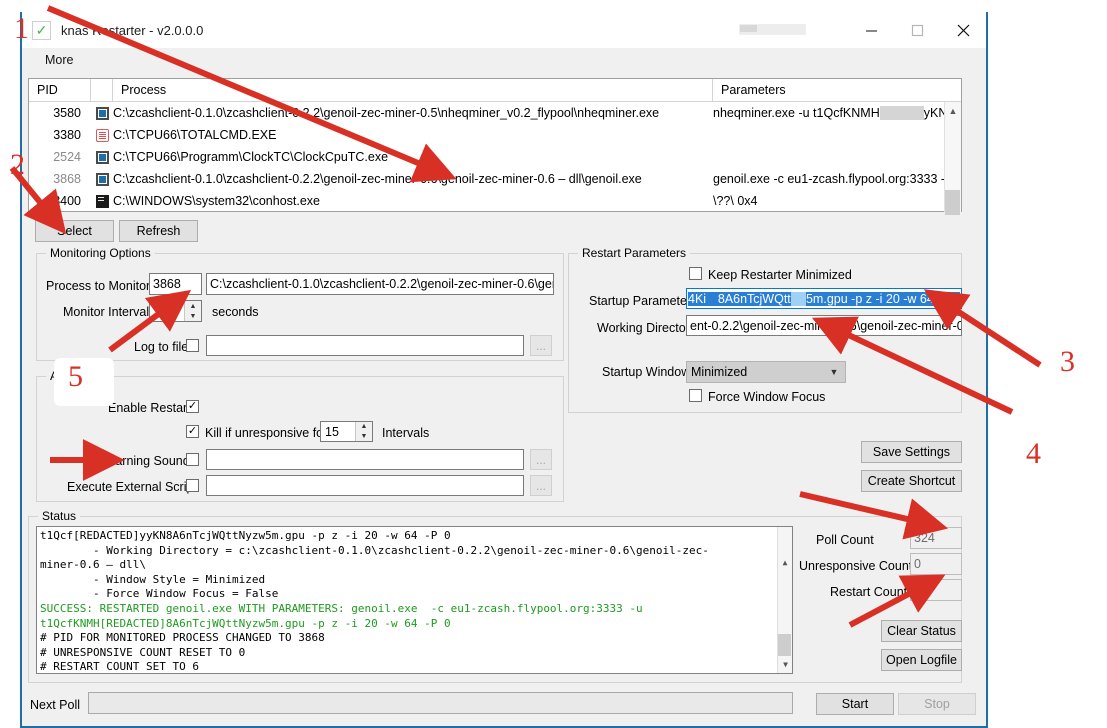 The width and height of the screenshot is (1107, 728). What do you see at coordinates (59, 516) in the screenshot?
I see `status-legend: Status` at bounding box center [59, 516].